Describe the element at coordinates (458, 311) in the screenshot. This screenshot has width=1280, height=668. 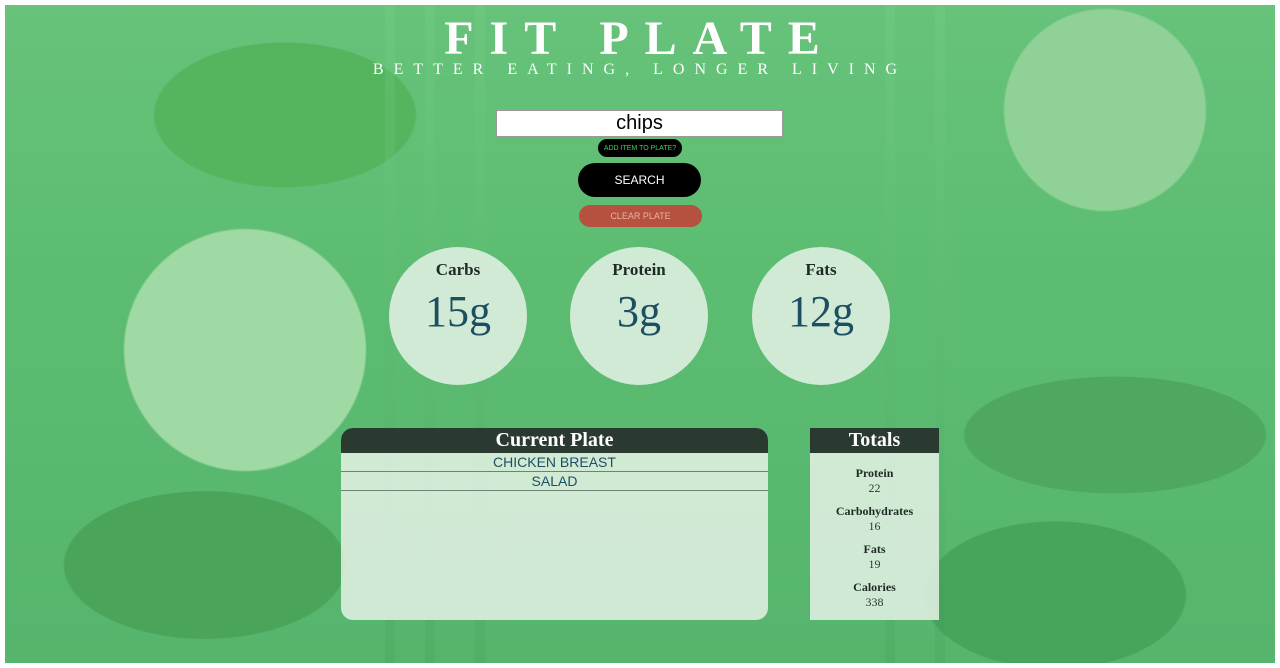
I see `carbs-value: 15g` at that location.